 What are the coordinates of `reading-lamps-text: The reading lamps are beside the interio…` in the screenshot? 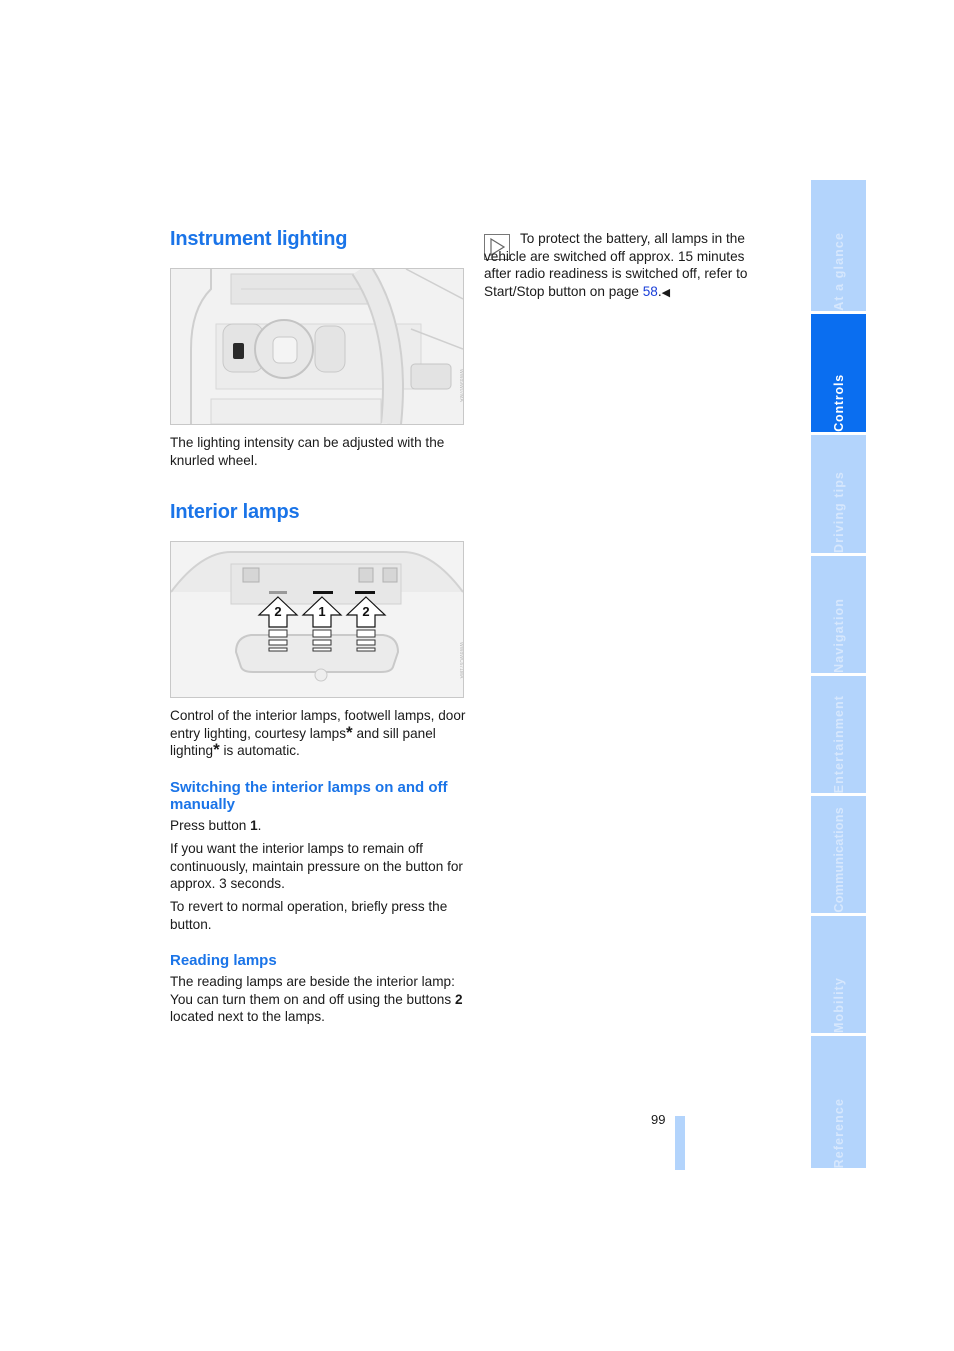 It's located at (318, 999).